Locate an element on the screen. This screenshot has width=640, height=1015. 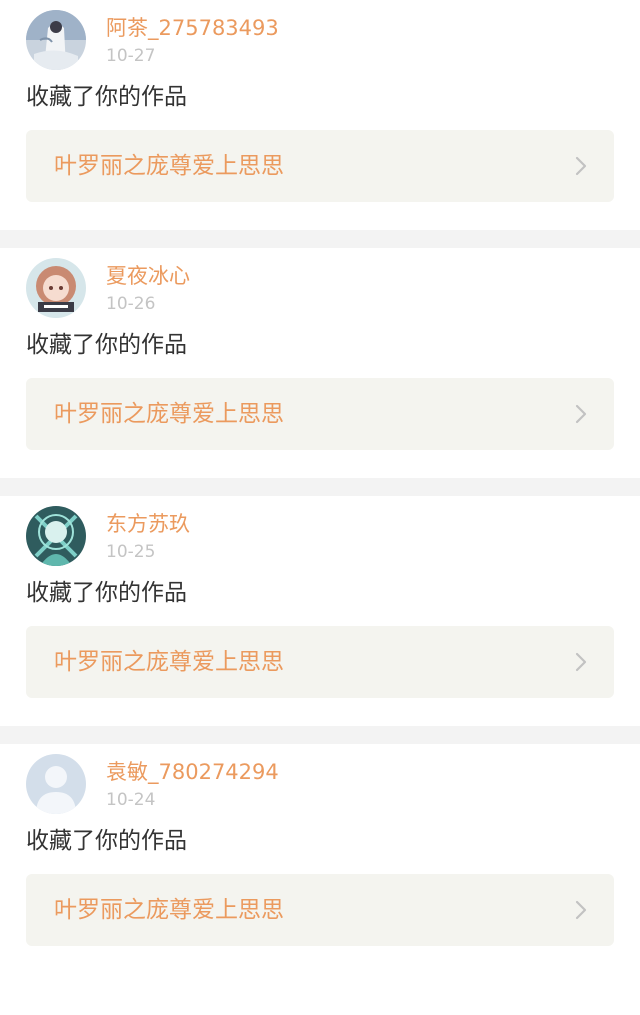
notification-header: 东方苏玖 10-25 is located at coordinates (333, 536).